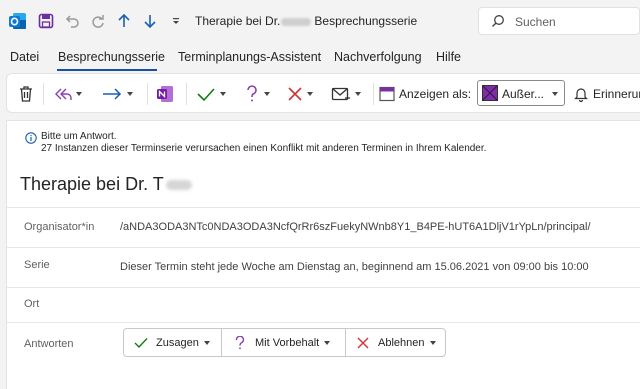 This screenshot has height=389, width=640. I want to click on redo-icon, so click(98, 21).